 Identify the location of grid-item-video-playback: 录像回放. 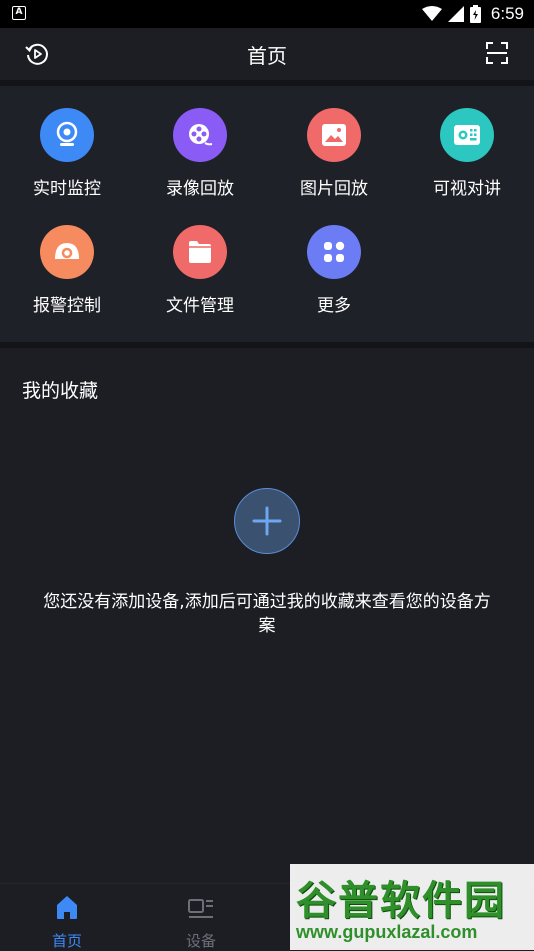
(200, 158).